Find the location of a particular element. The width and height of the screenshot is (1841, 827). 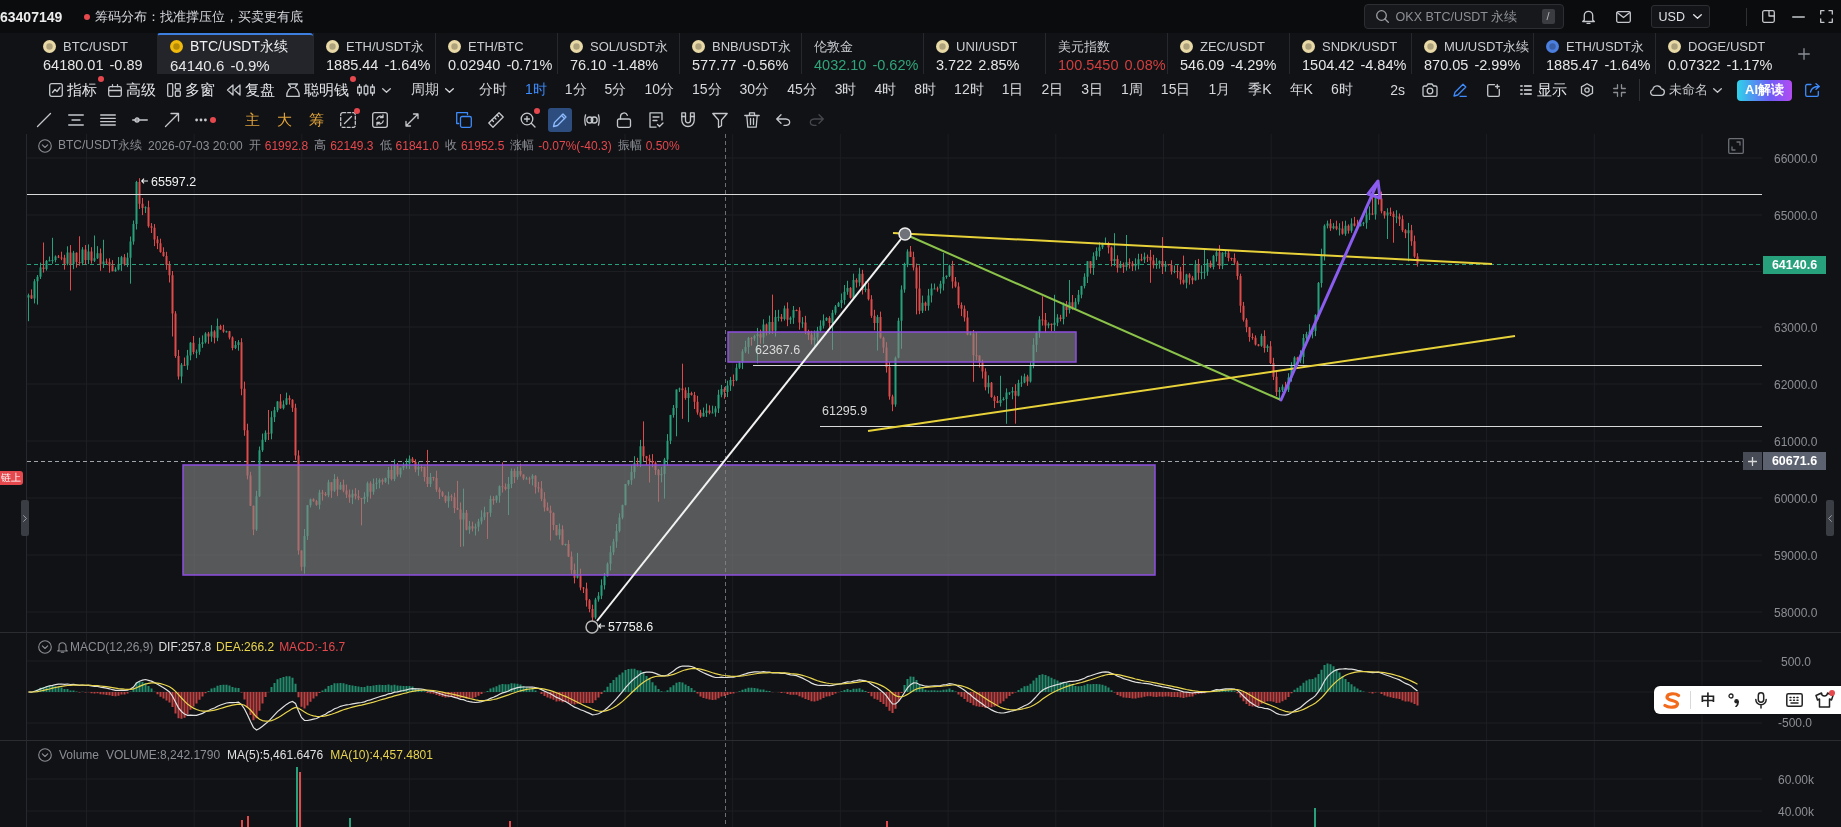

indicator-name: Volume is located at coordinates (79, 755).